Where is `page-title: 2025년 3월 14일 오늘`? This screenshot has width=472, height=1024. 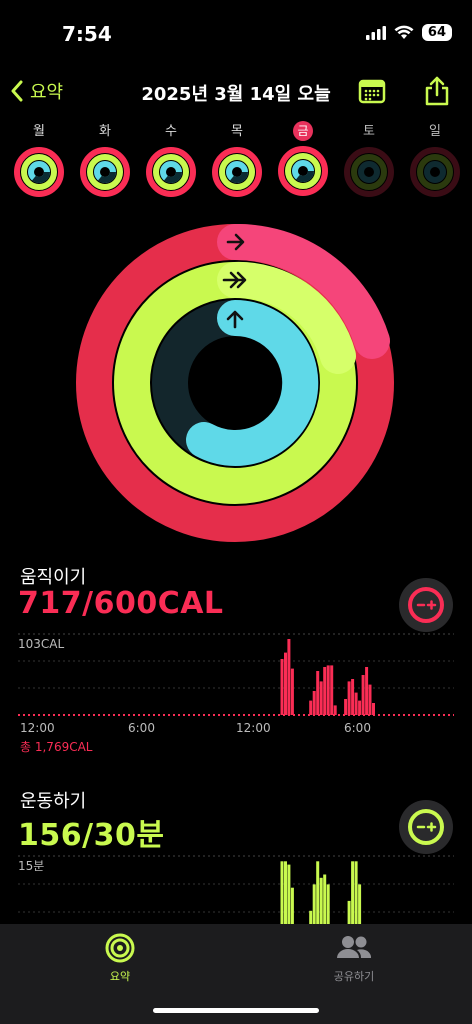
page-title: 2025년 3월 14일 오늘 is located at coordinates (236, 94).